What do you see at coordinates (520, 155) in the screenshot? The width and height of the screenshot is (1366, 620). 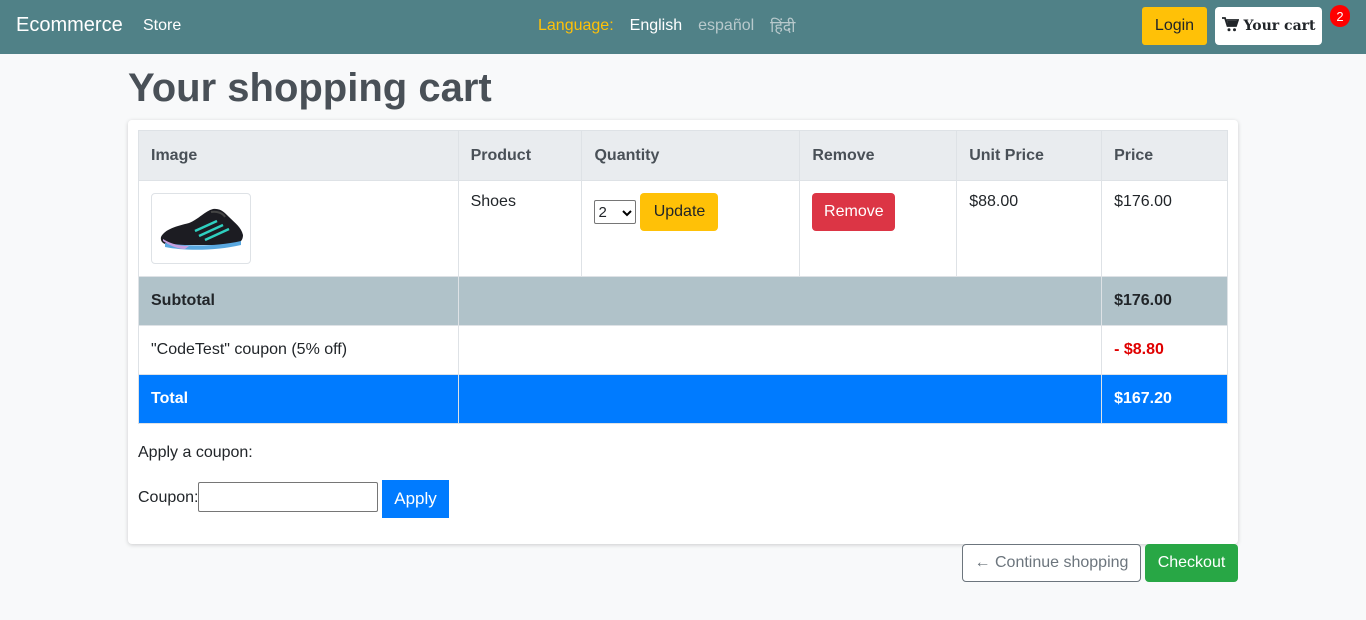 I see `header-product: Product` at bounding box center [520, 155].